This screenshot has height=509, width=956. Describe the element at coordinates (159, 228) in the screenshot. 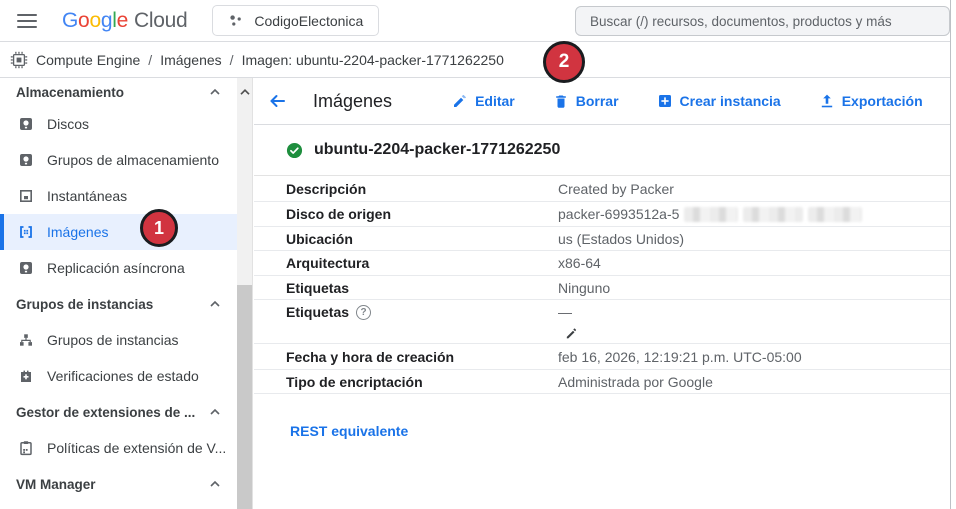

I see `annotation-badge-1: 1` at that location.